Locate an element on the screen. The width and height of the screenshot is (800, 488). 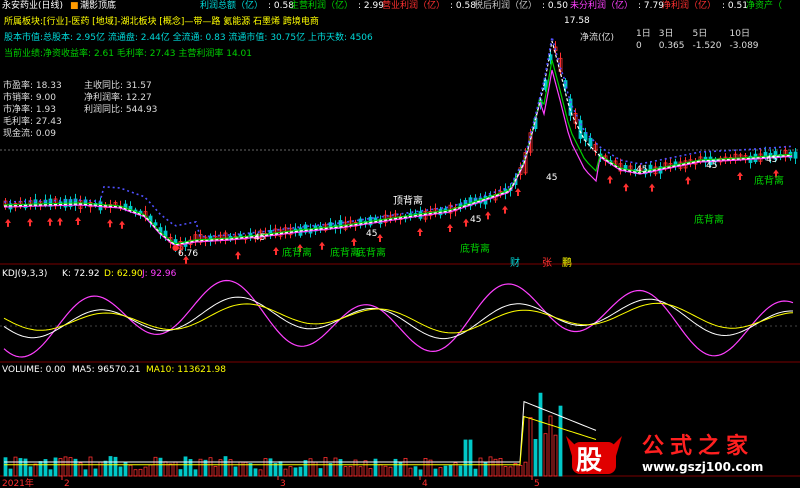
watermark-glyph: 股 is located at coordinates (589, 461).